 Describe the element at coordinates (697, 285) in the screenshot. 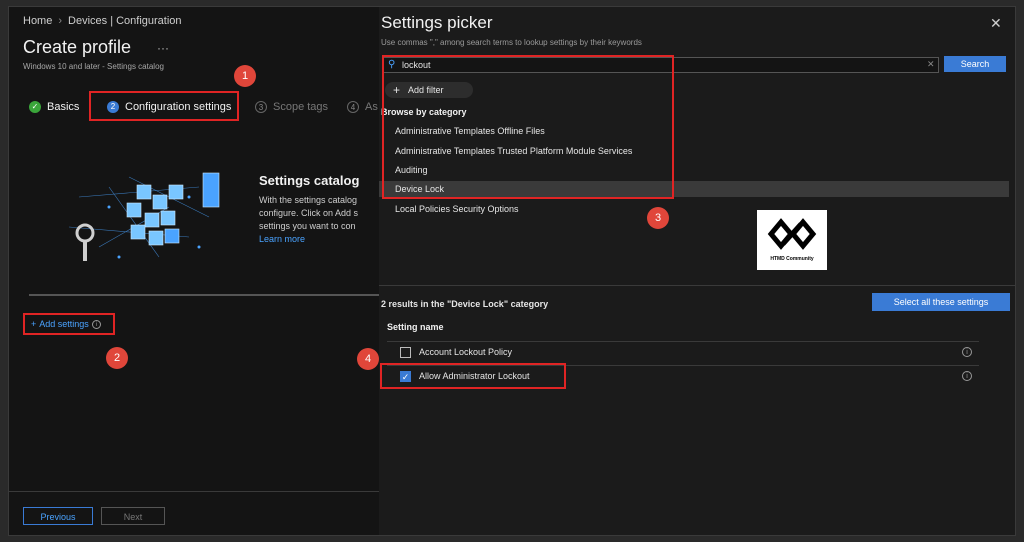

I see `results-divider` at that location.